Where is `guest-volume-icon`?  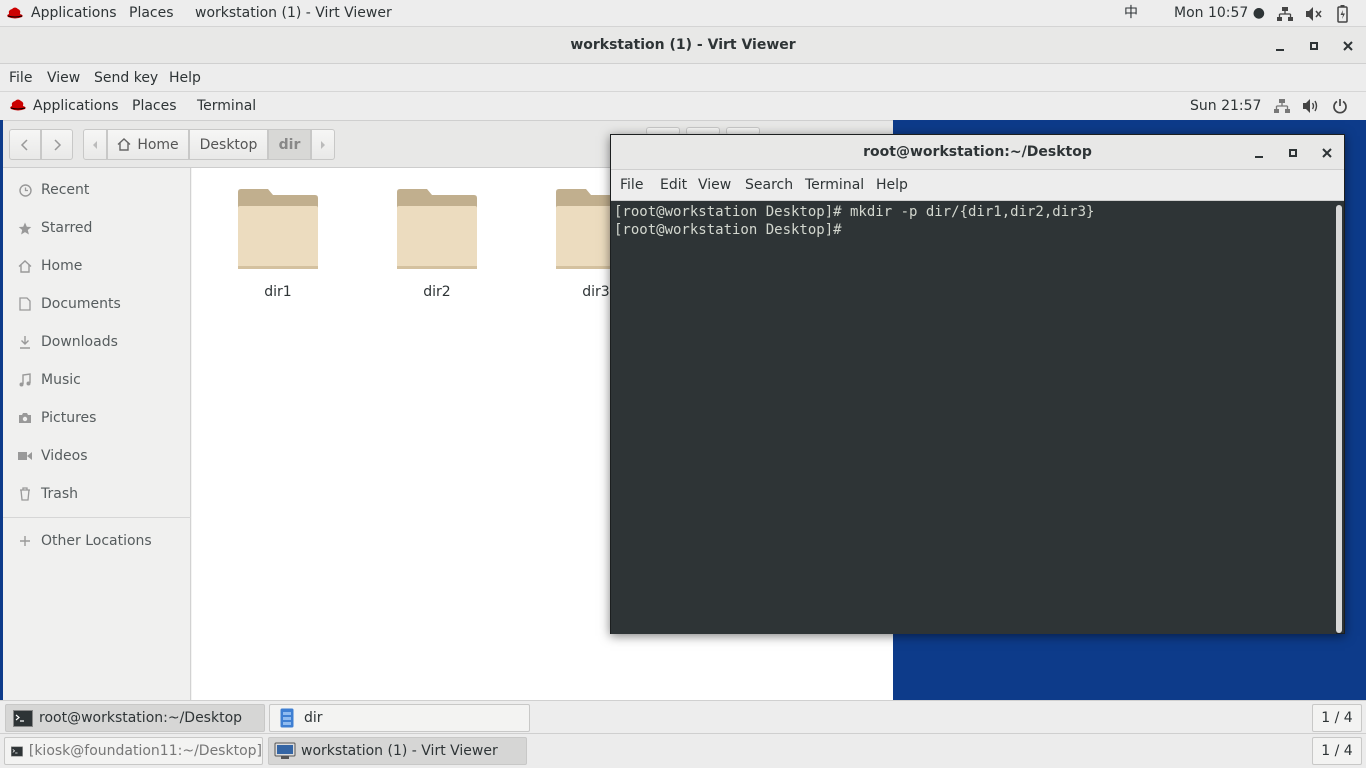 guest-volume-icon is located at coordinates (1311, 106).